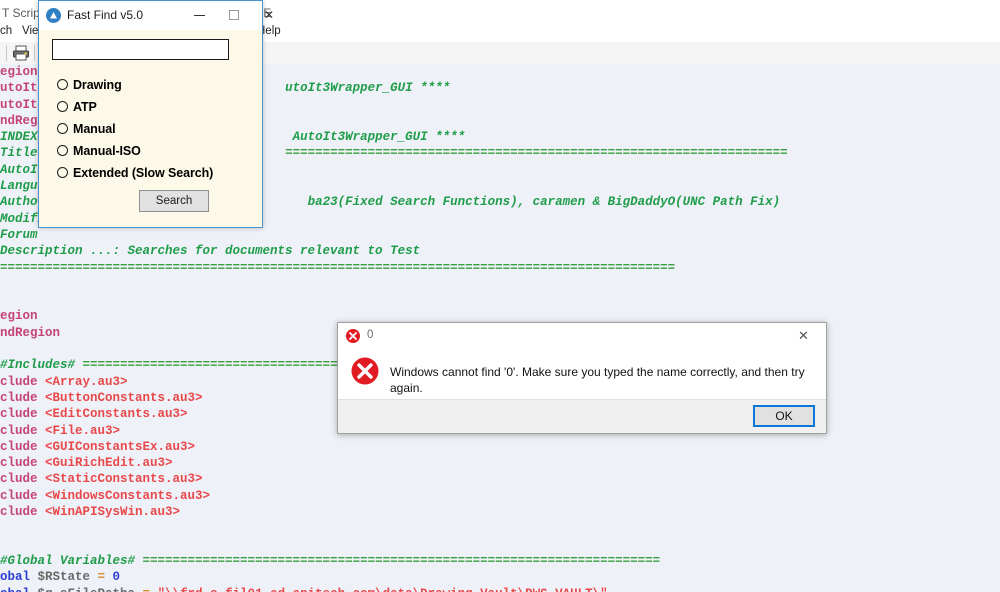 The image size is (1000, 592). Describe the element at coordinates (6, 31) in the screenshot. I see `menu-item-search: ch` at that location.